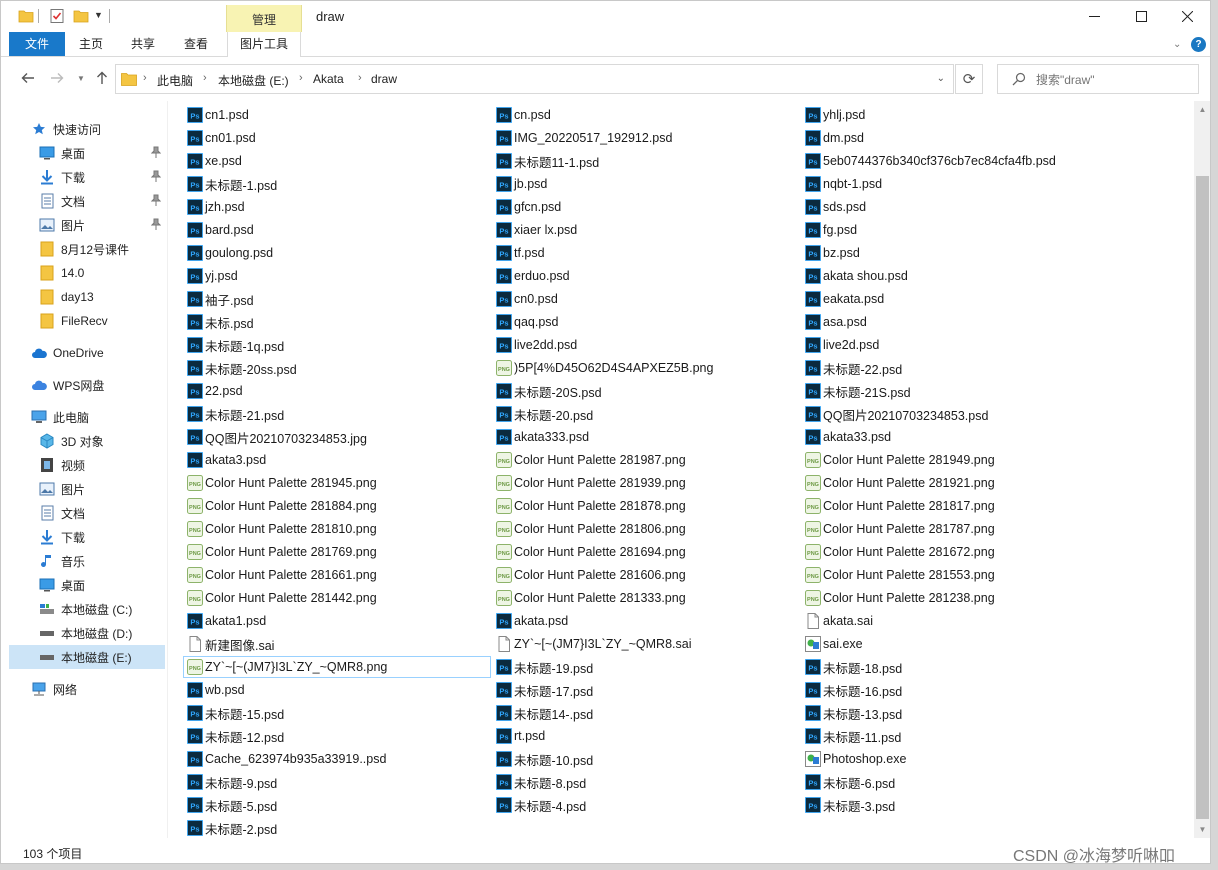 Image resolution: width=1218 pixels, height=870 pixels. I want to click on file-item: Ps 未标题-20.psd, so click(544, 414).